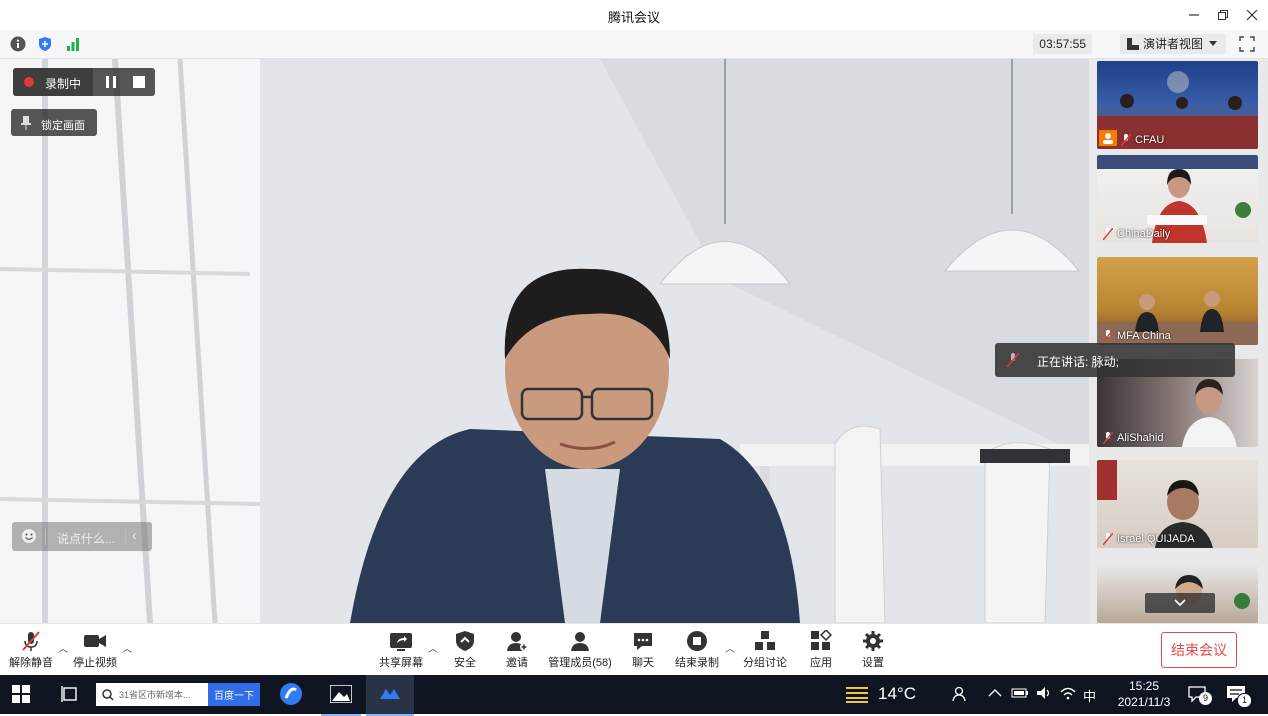 The width and height of the screenshot is (1268, 716). Describe the element at coordinates (95, 663) in the screenshot. I see `stop-video-label: 停止视频` at that location.